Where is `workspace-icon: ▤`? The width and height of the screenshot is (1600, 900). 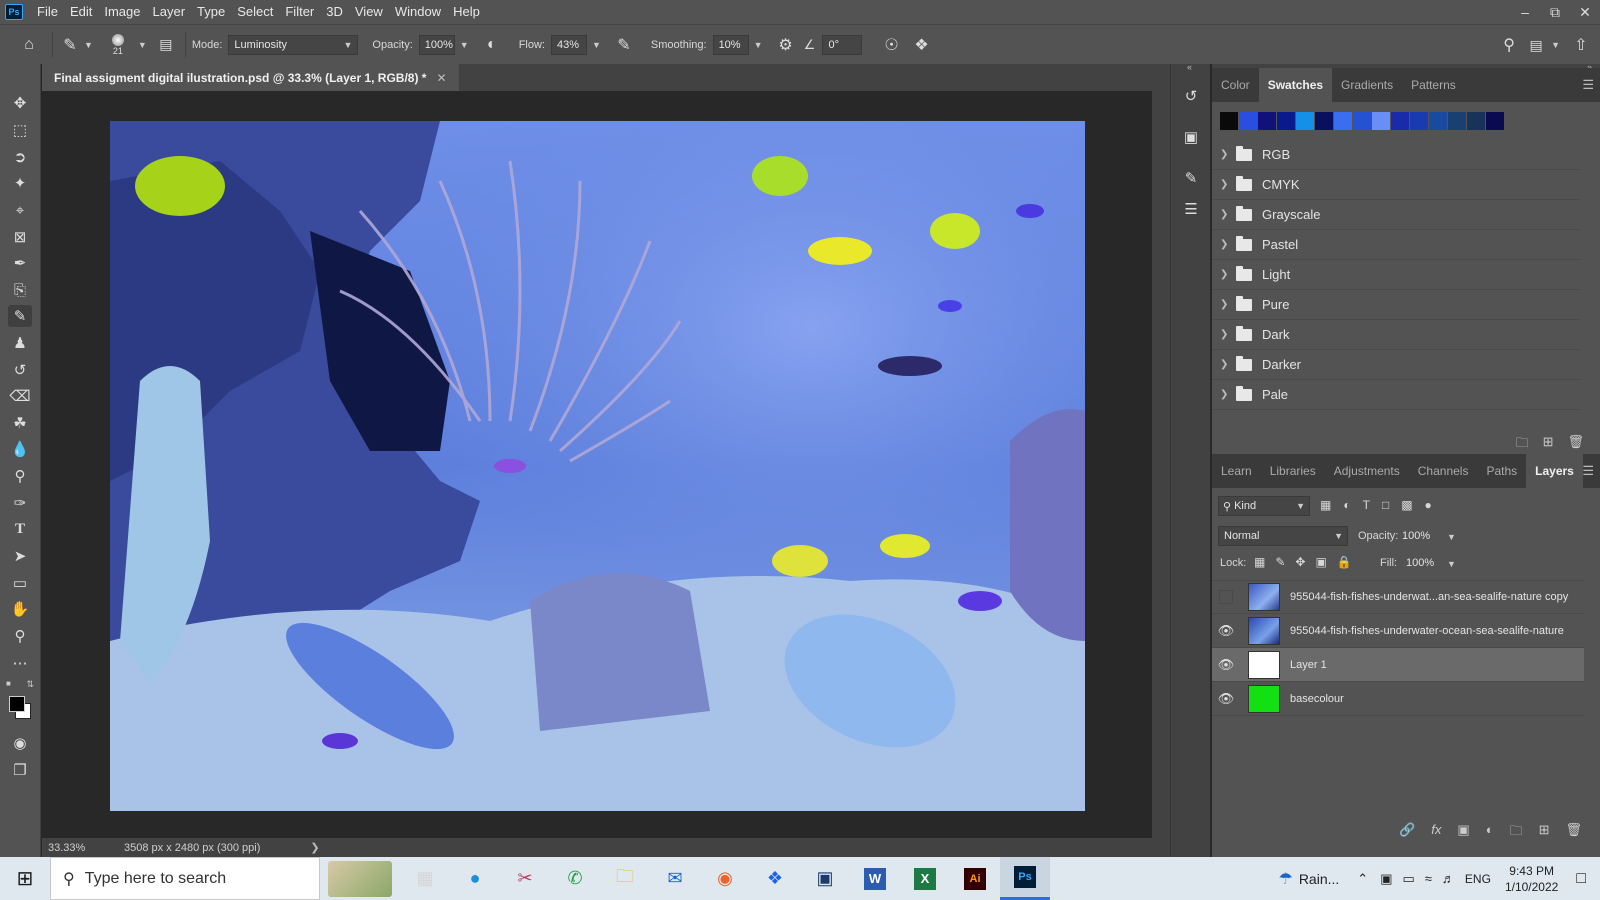
workspace-icon: ▤ is located at coordinates (1536, 45).